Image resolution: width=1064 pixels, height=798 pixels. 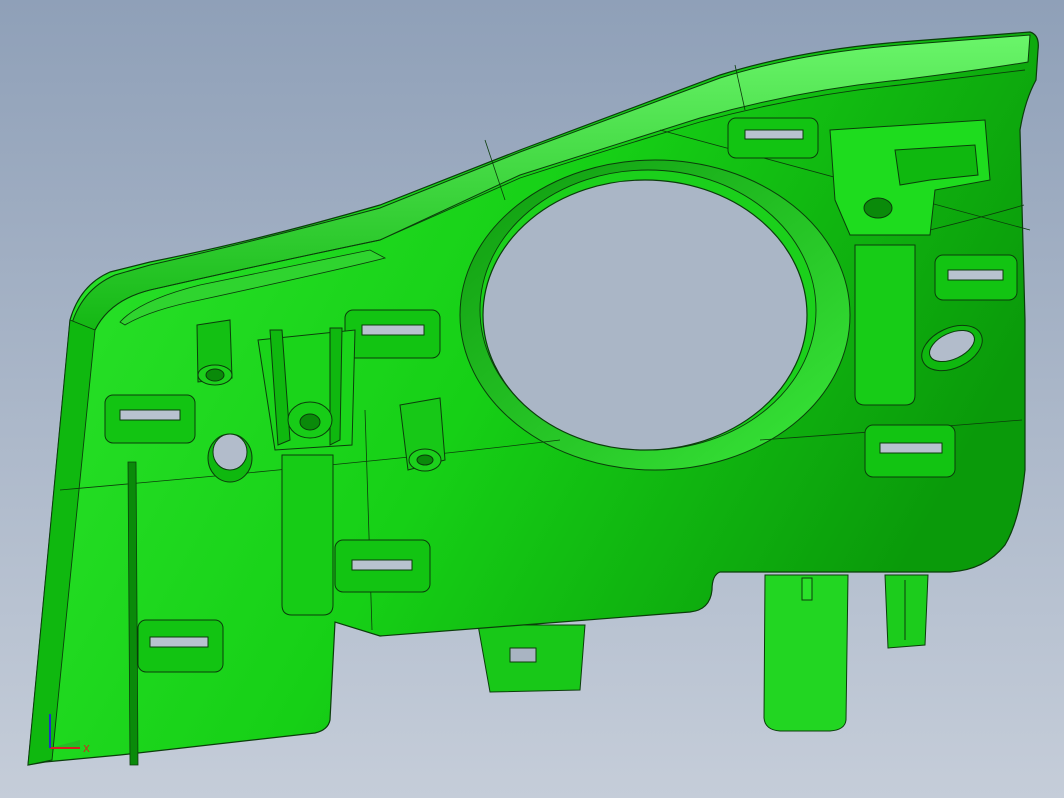 I want to click on bottom-tab-center-rib, so click(x=807, y=589).